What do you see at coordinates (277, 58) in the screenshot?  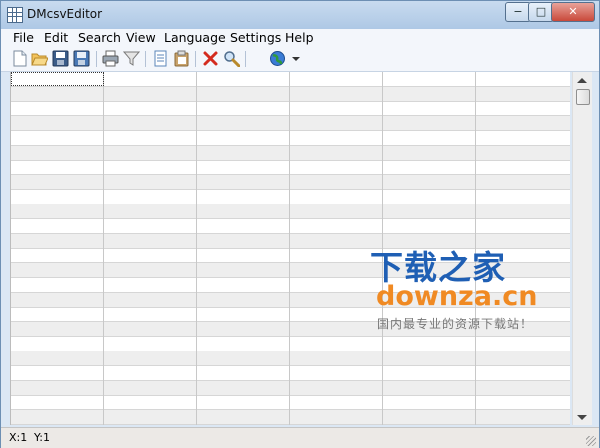 I see `globe-icon` at bounding box center [277, 58].